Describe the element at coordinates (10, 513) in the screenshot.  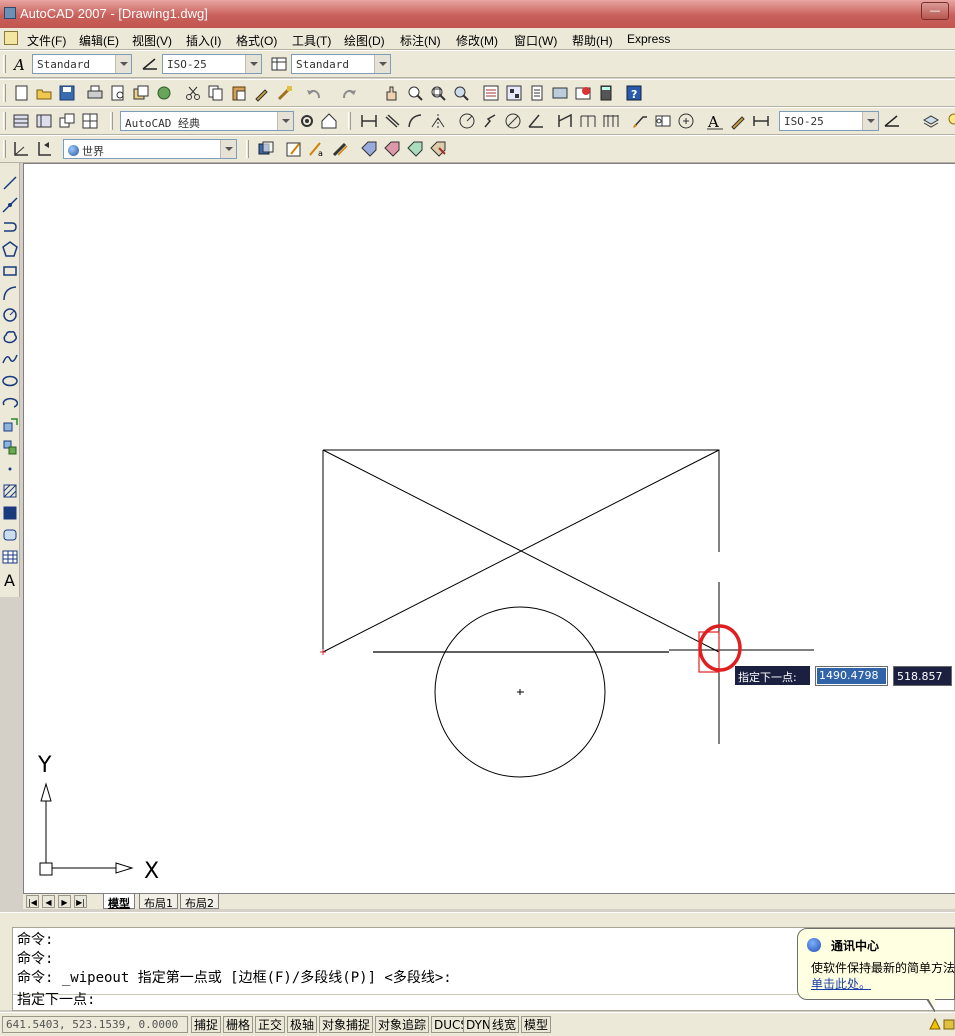
I see `gradient-icon` at that location.